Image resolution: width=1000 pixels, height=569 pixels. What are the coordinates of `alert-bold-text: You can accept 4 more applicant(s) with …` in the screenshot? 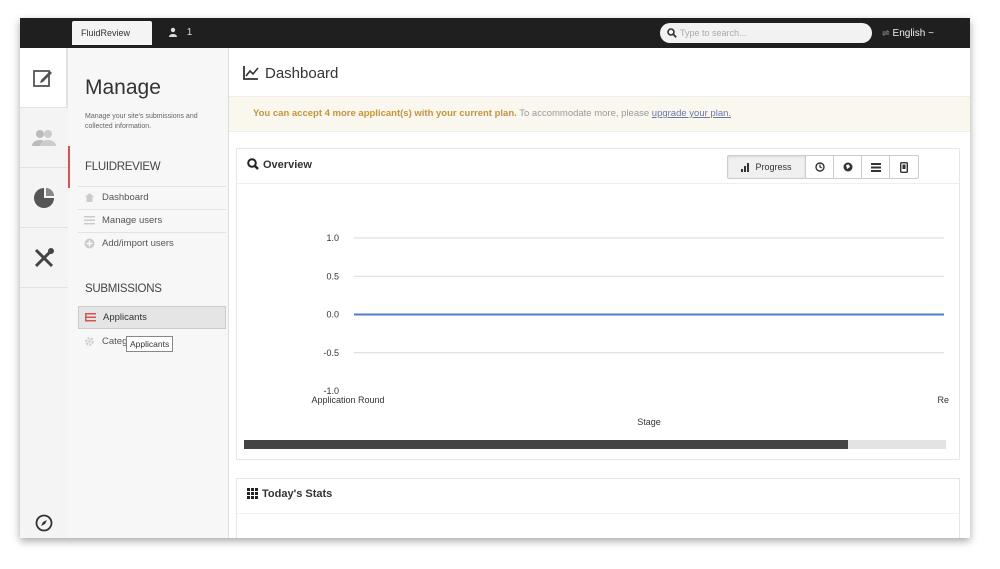 It's located at (385, 113).